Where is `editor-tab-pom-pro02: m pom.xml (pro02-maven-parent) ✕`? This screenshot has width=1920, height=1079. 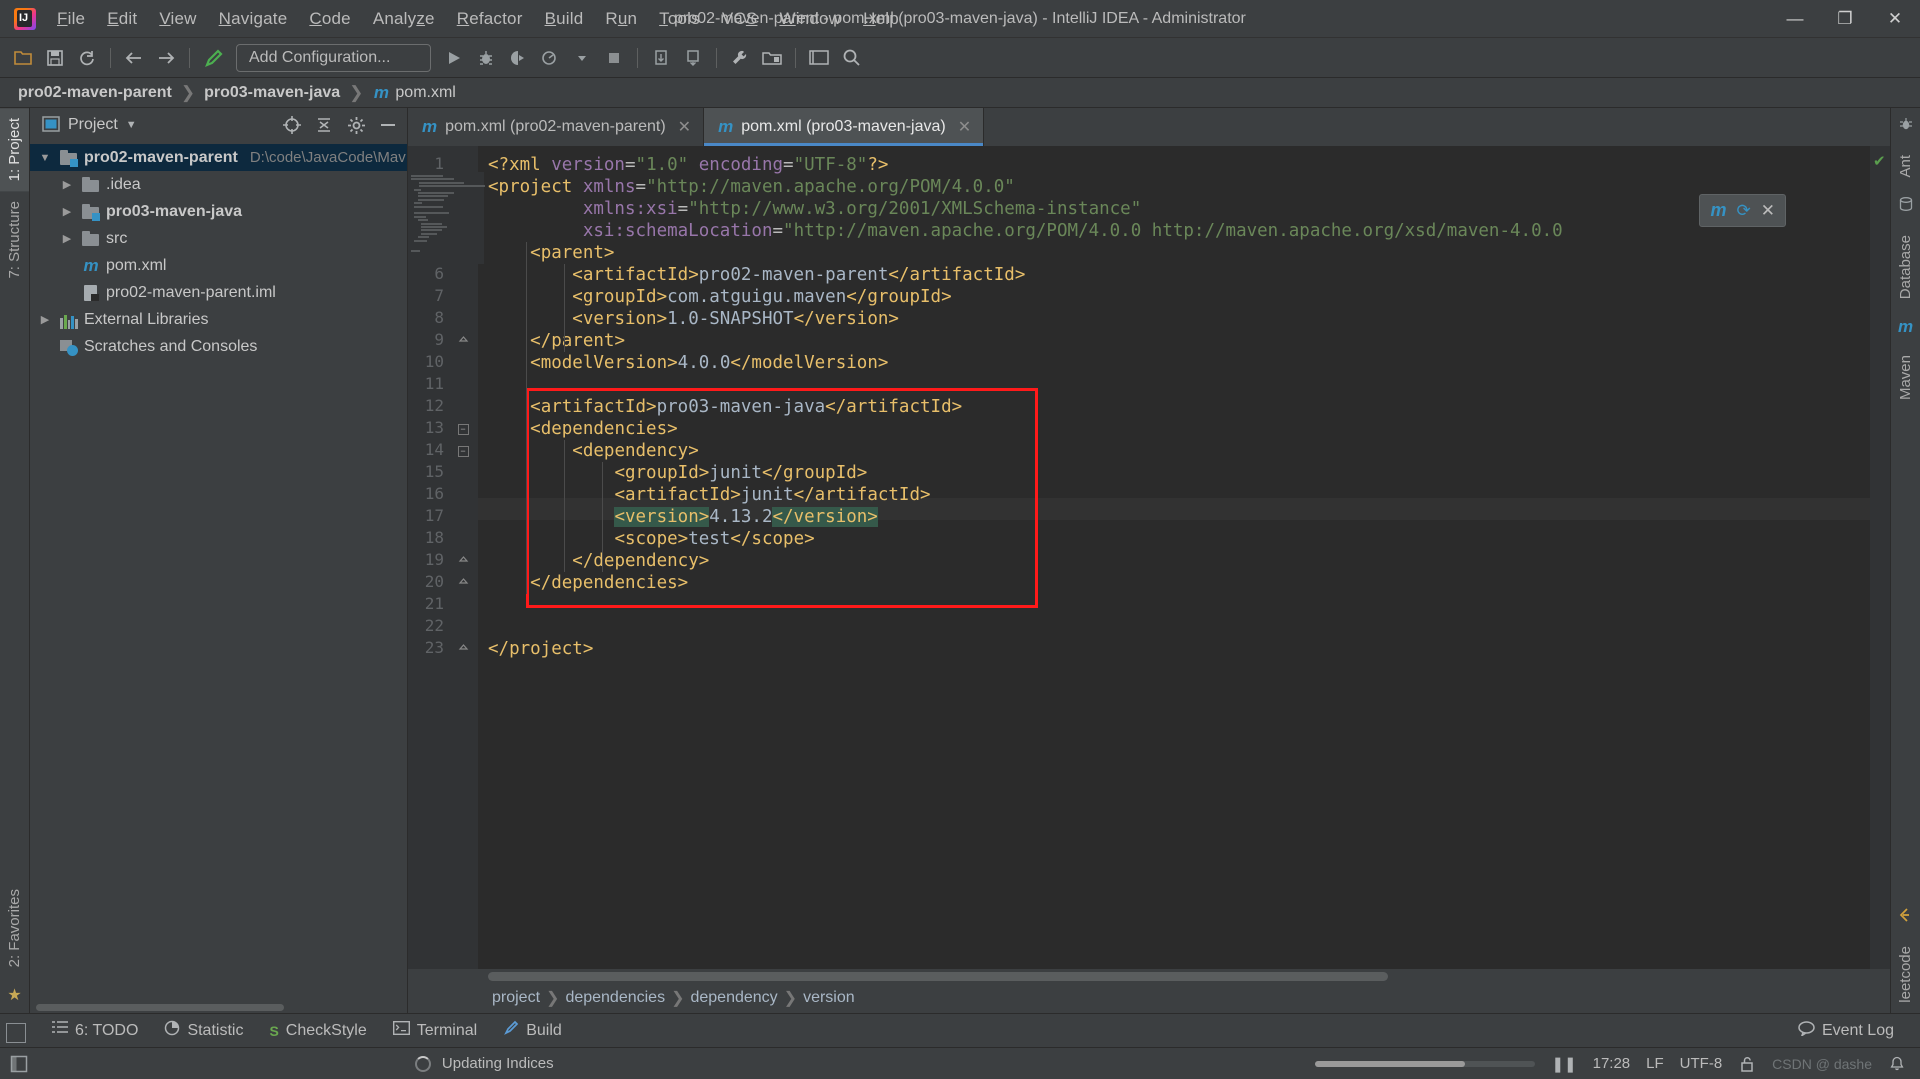 editor-tab-pom-pro02: m pom.xml (pro02-maven-parent) ✕ is located at coordinates (556, 127).